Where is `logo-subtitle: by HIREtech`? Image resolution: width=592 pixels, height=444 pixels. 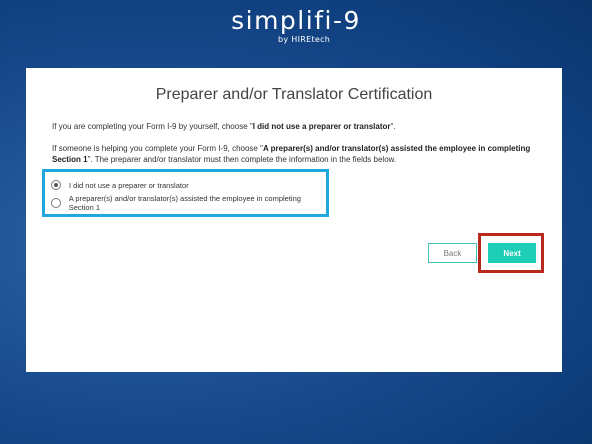
logo-subtitle: by HIREtech is located at coordinates (304, 39).